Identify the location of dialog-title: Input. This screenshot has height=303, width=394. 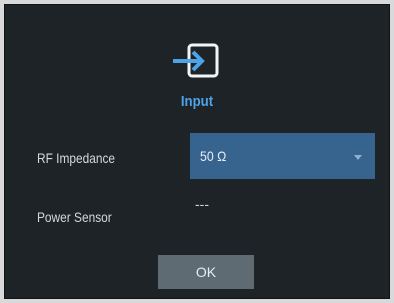
(197, 101).